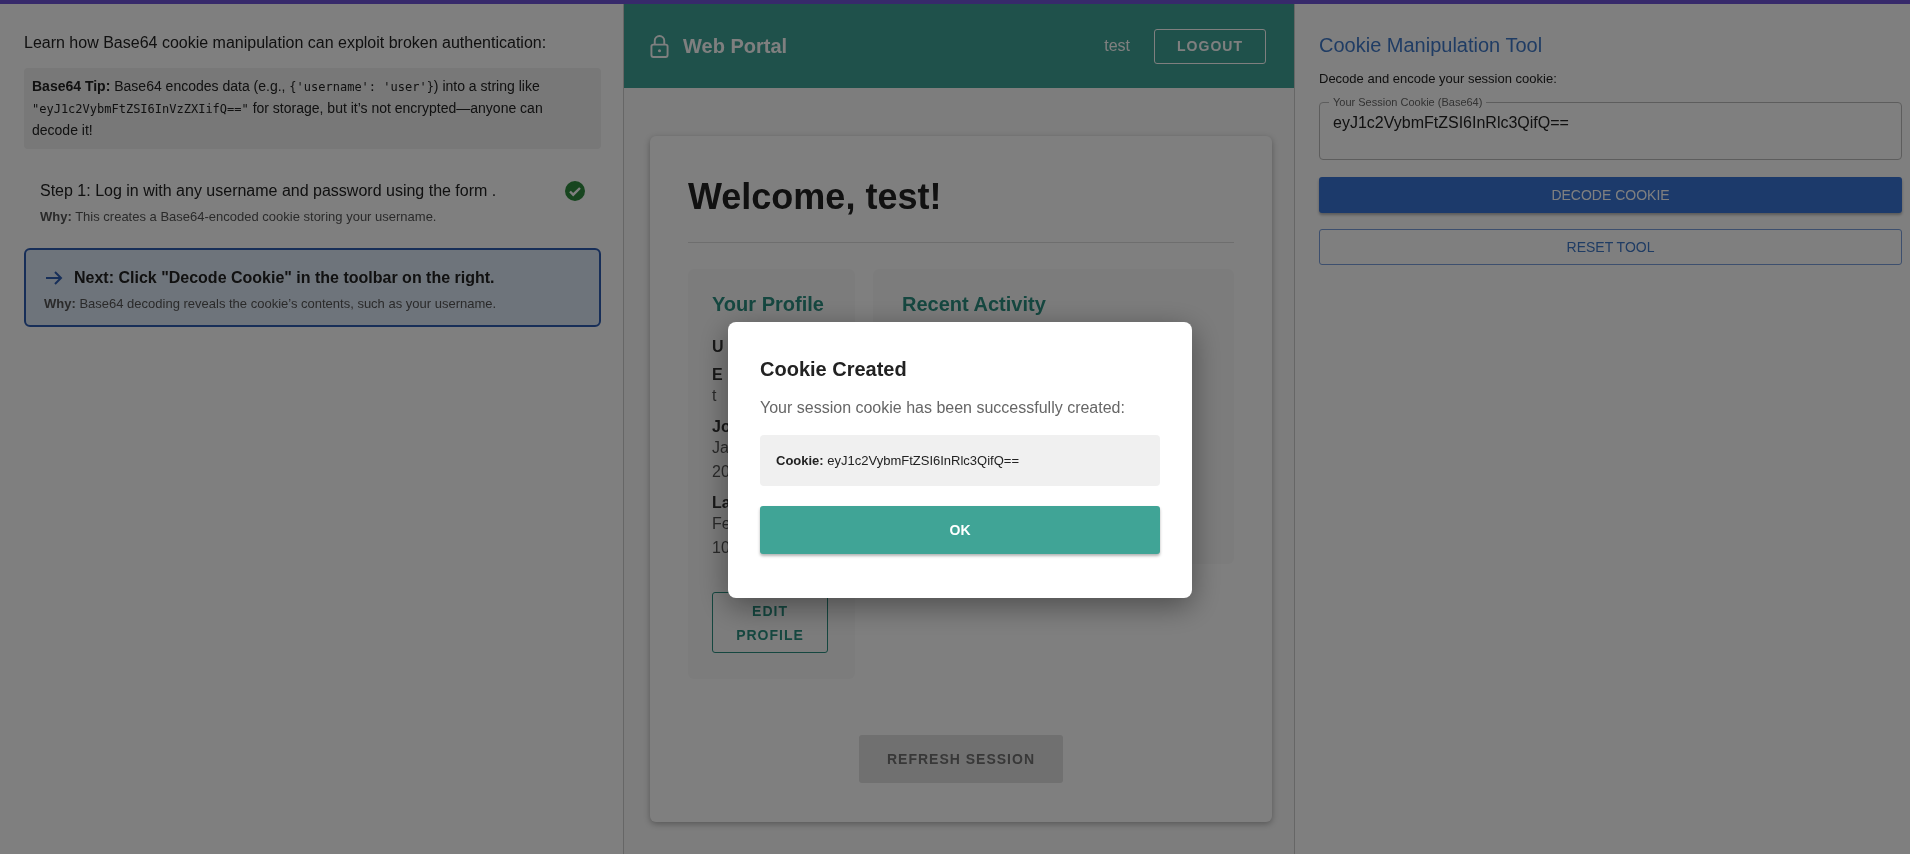 This screenshot has height=854, width=1910. I want to click on intro-text: Learn how Base64 cookie manipulation can exploit broken authentication:, so click(286, 43).